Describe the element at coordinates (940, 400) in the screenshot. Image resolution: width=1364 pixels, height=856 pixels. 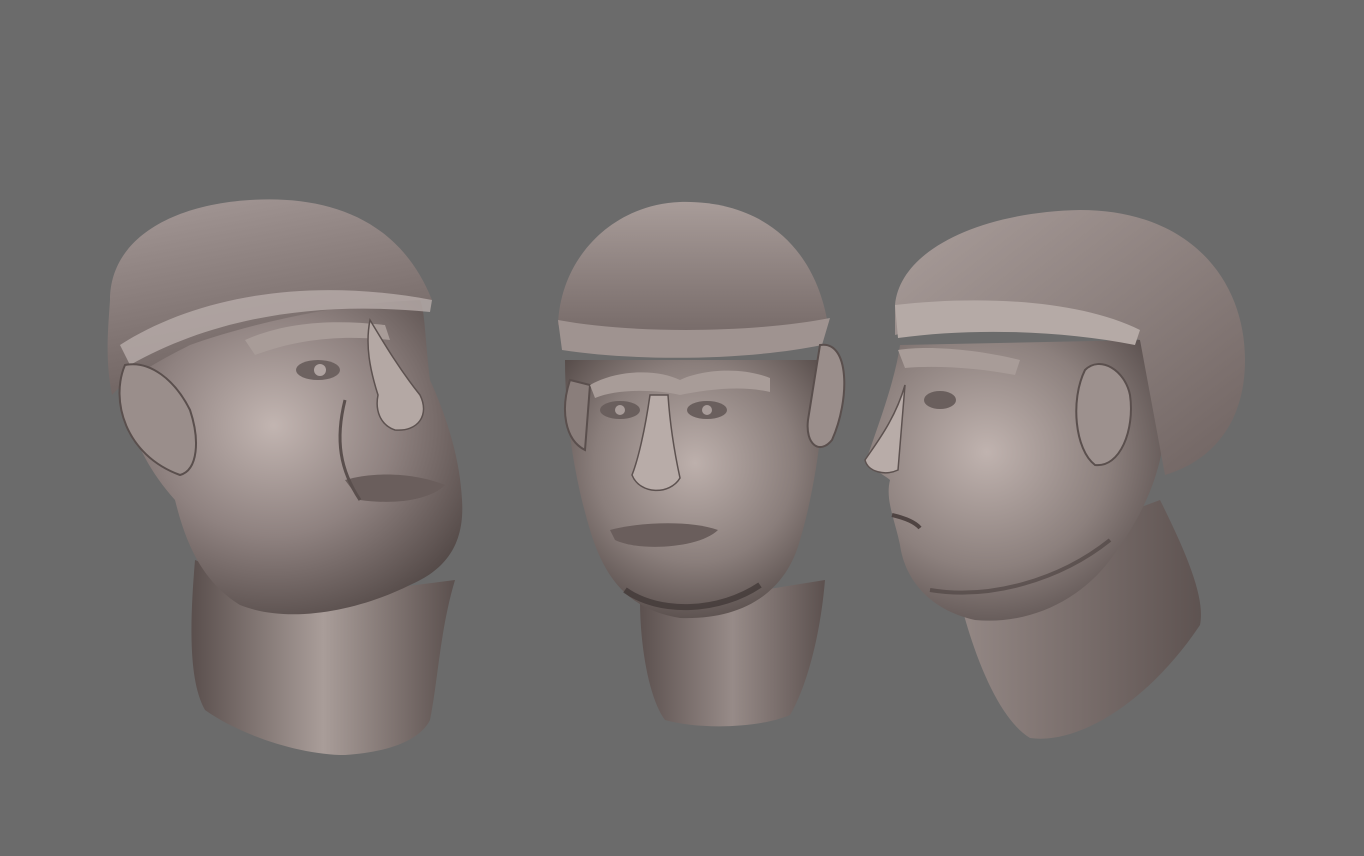
I see `eye` at that location.